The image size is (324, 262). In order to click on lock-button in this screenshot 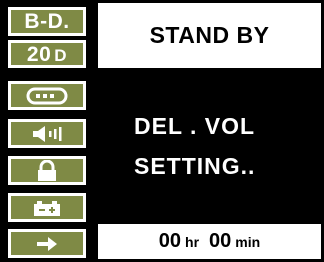, I will do `click(47, 170)`.